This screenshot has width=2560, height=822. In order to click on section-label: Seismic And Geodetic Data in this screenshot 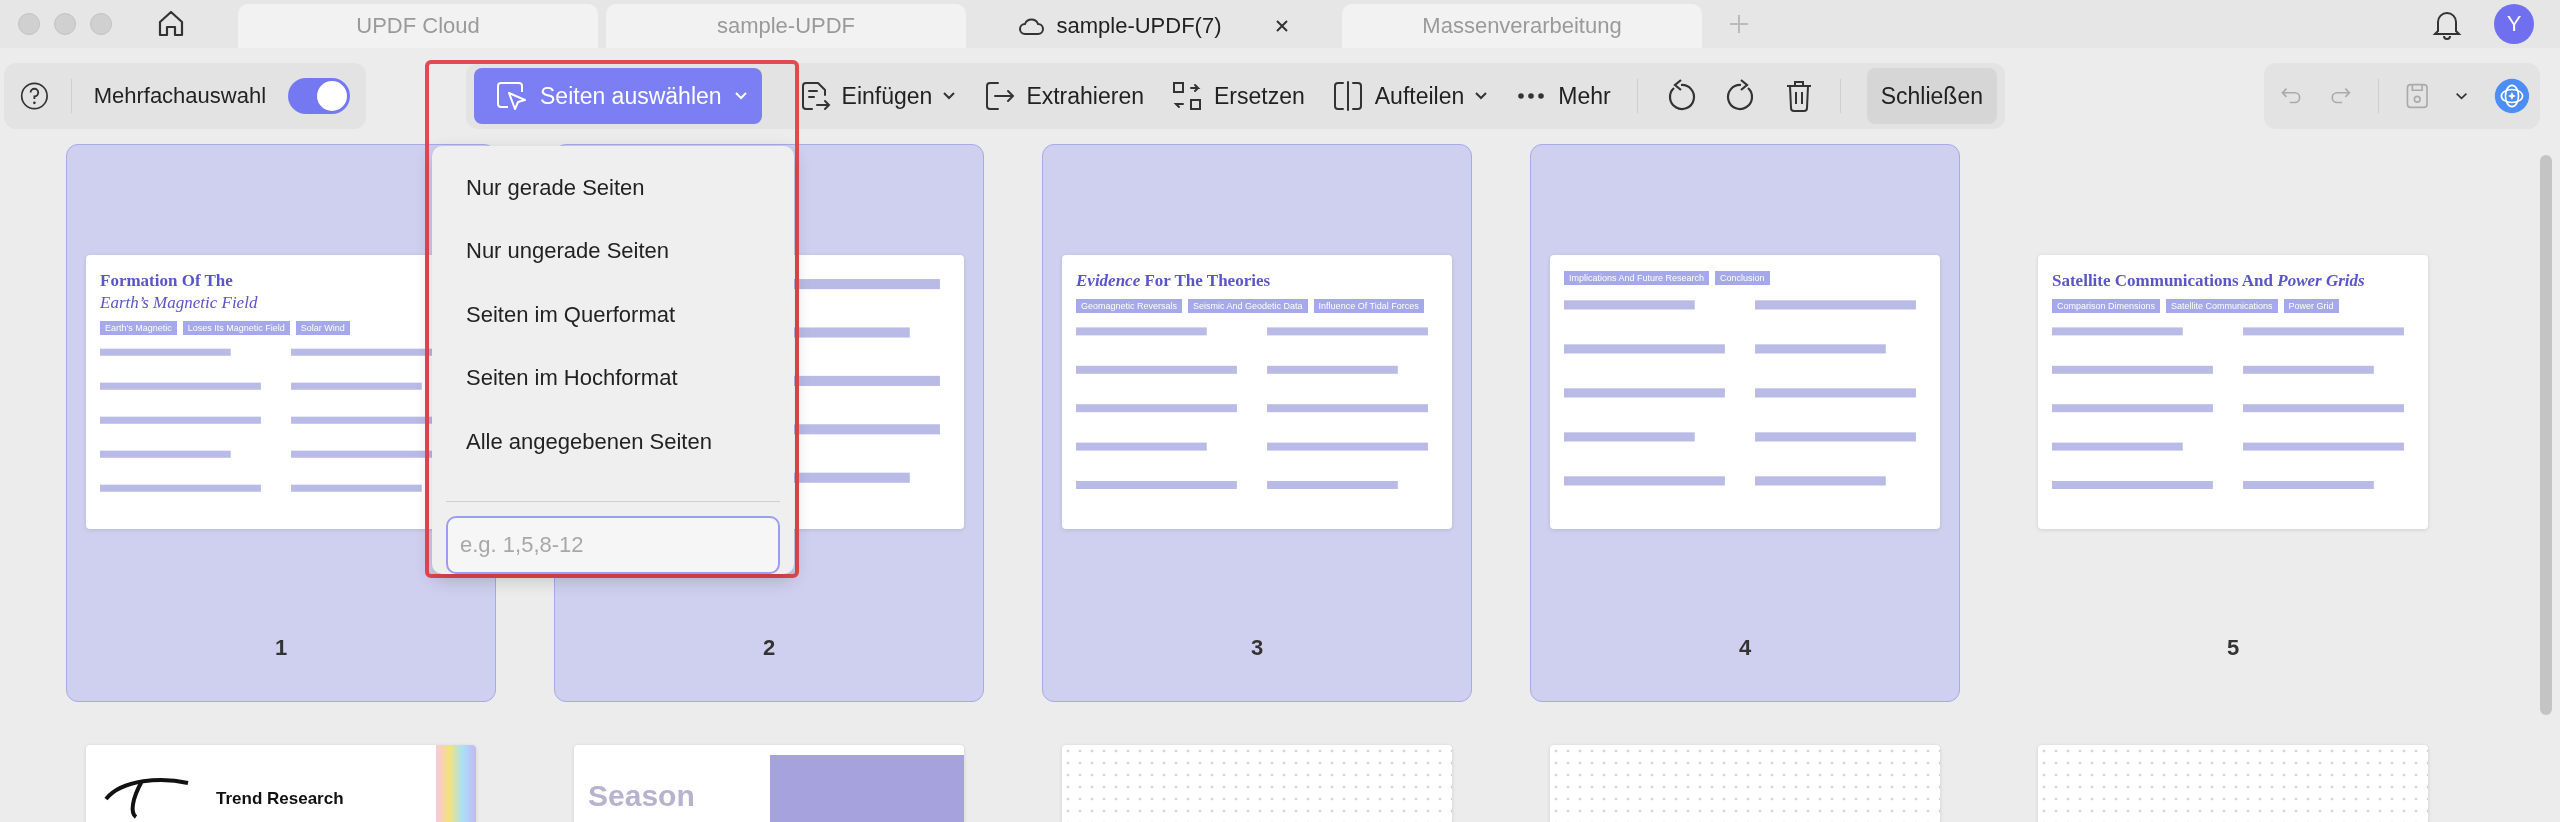, I will do `click(1248, 306)`.